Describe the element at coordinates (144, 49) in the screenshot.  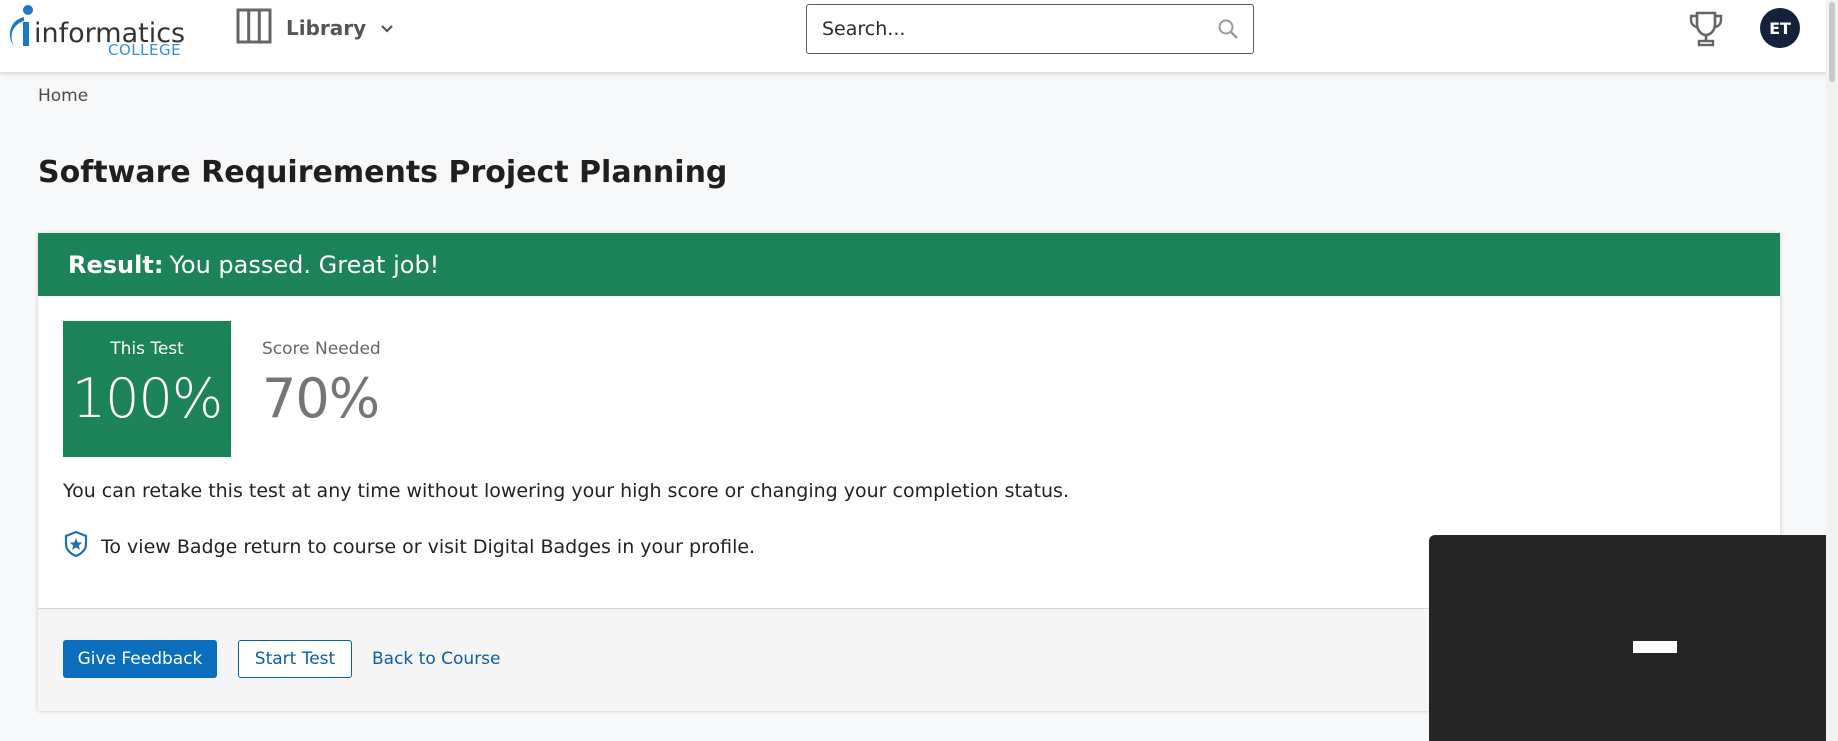
I see `logo-secondary-text: COLLEGE` at that location.